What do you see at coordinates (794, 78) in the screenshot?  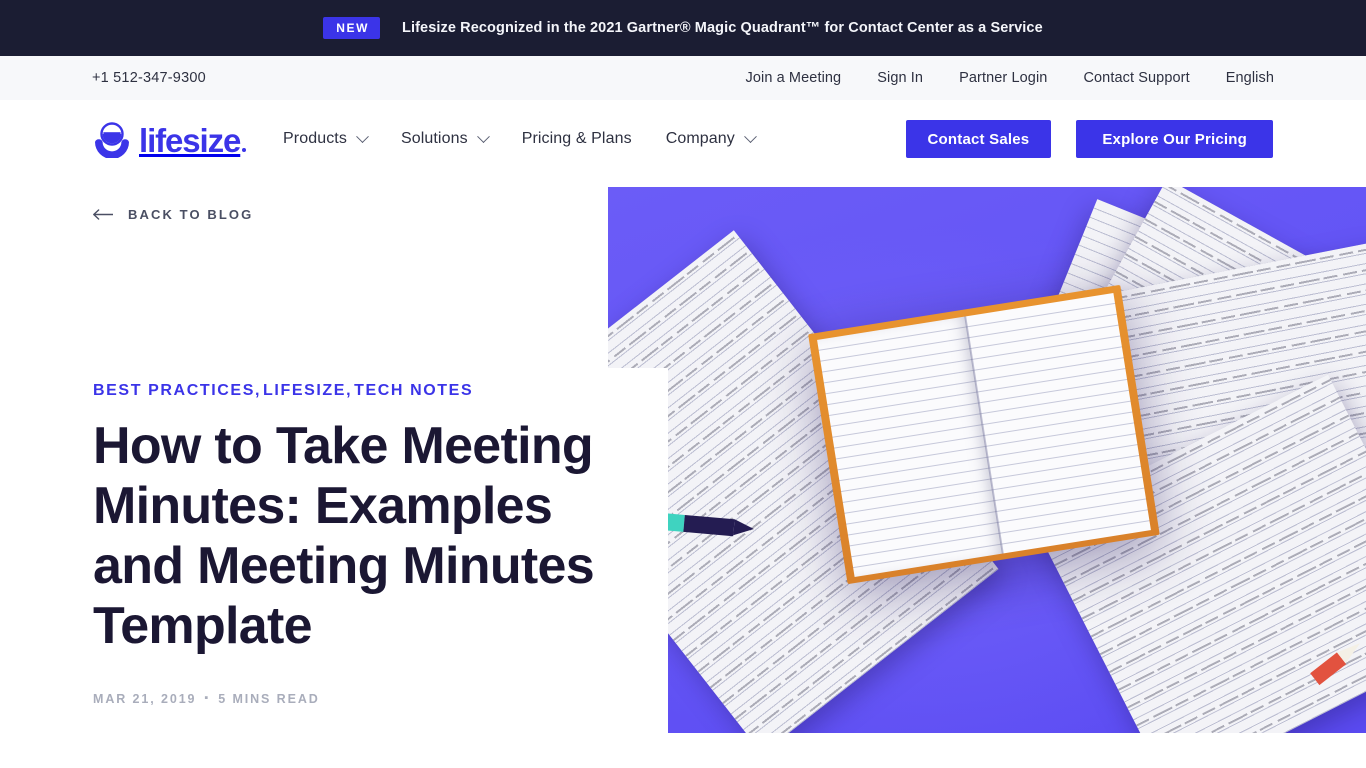 I see `utility-link-join-a-meeting: Join a Meeting` at bounding box center [794, 78].